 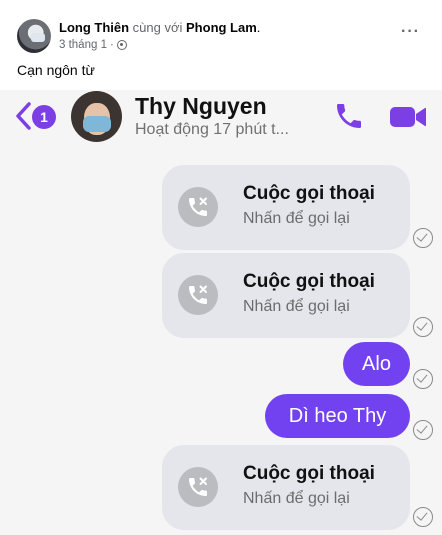 What do you see at coordinates (410, 32) in the screenshot?
I see `more-icon: ···` at bounding box center [410, 32].